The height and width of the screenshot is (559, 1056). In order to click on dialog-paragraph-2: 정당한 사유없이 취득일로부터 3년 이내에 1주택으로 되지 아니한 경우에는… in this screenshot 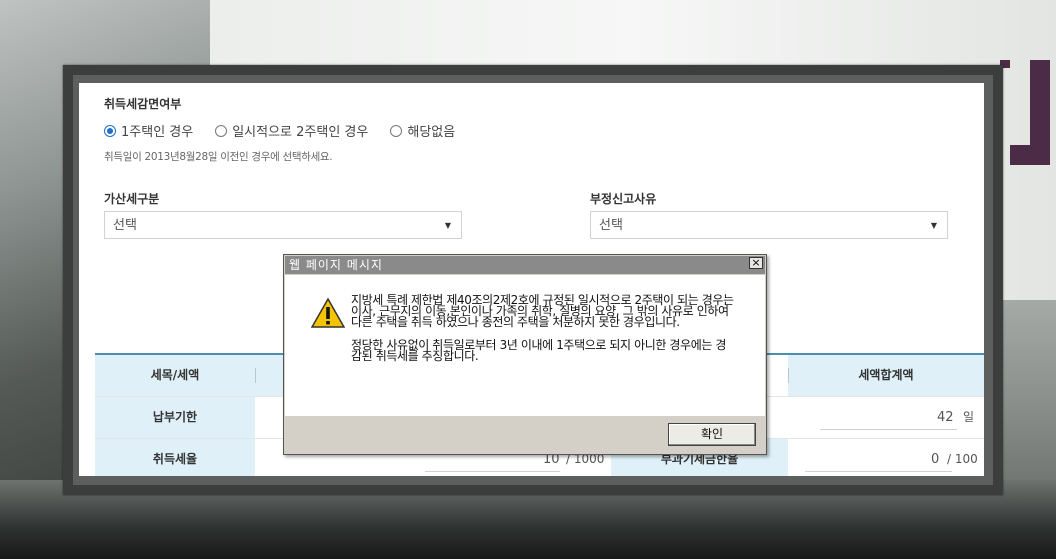, I will do `click(539, 350)`.